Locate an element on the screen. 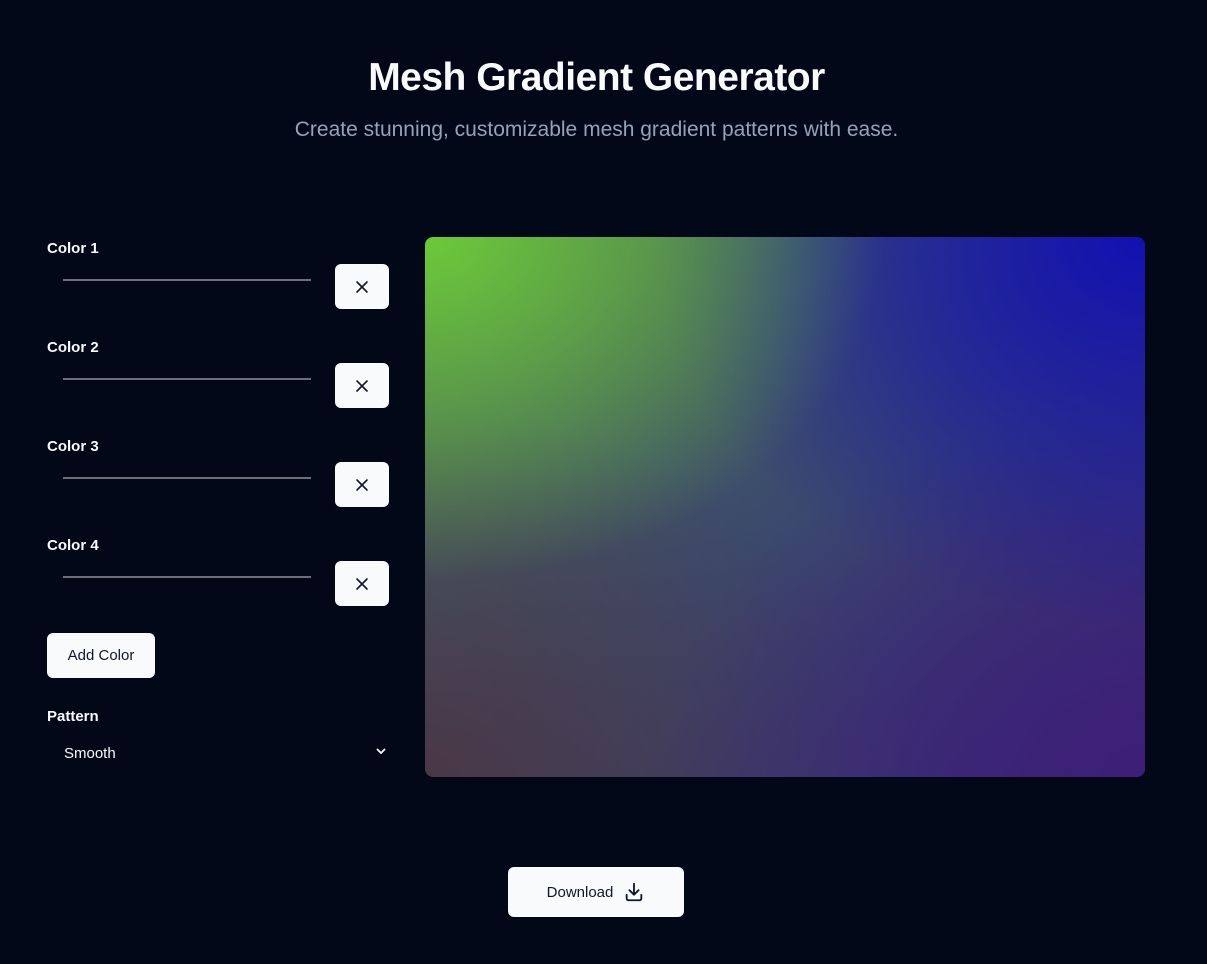  color-row: Color 1 is located at coordinates (218, 286).